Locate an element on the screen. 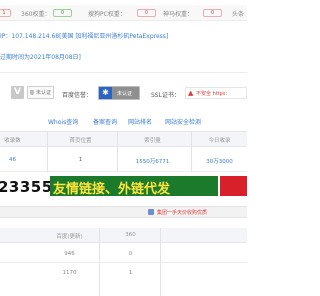 The height and width of the screenshot is (296, 320). sogou-pc-value: 0 is located at coordinates (146, 13).